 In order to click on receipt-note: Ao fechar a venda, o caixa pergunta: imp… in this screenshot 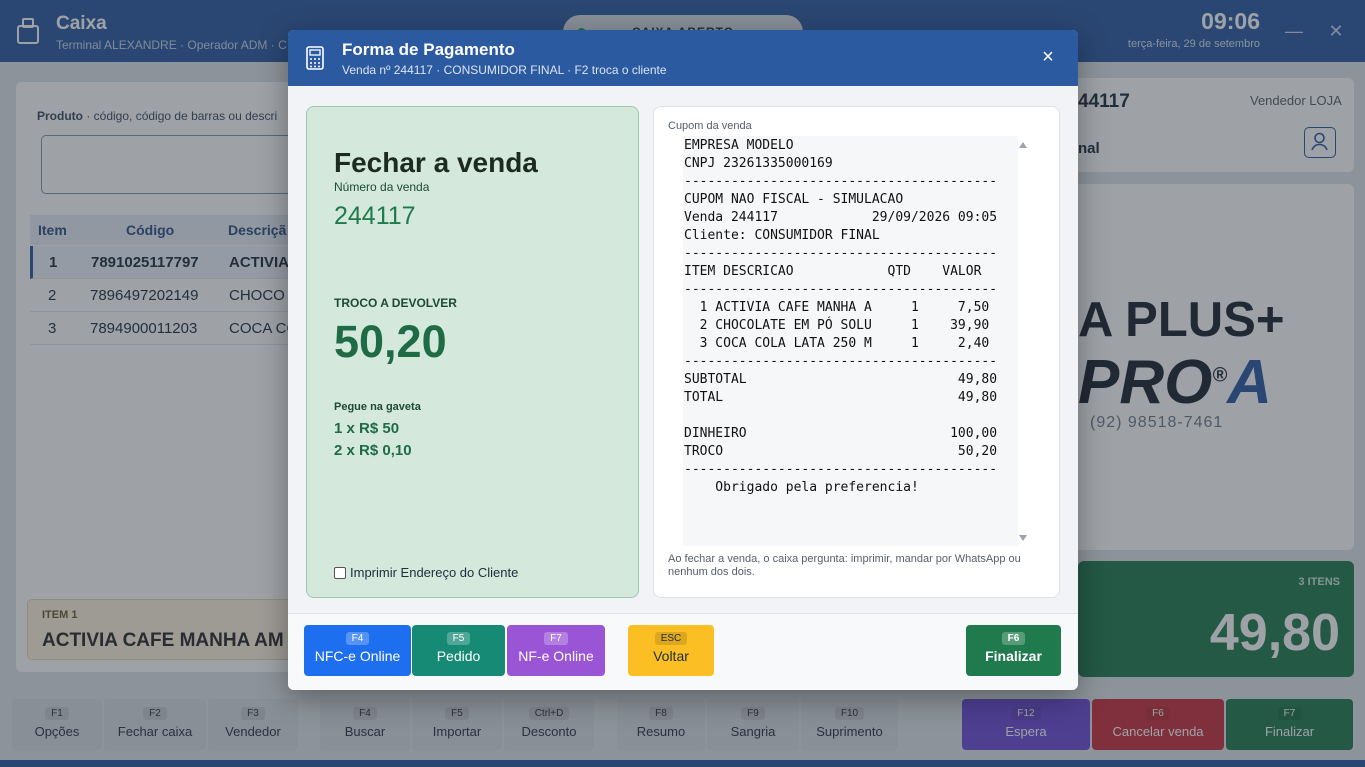, I will do `click(844, 565)`.